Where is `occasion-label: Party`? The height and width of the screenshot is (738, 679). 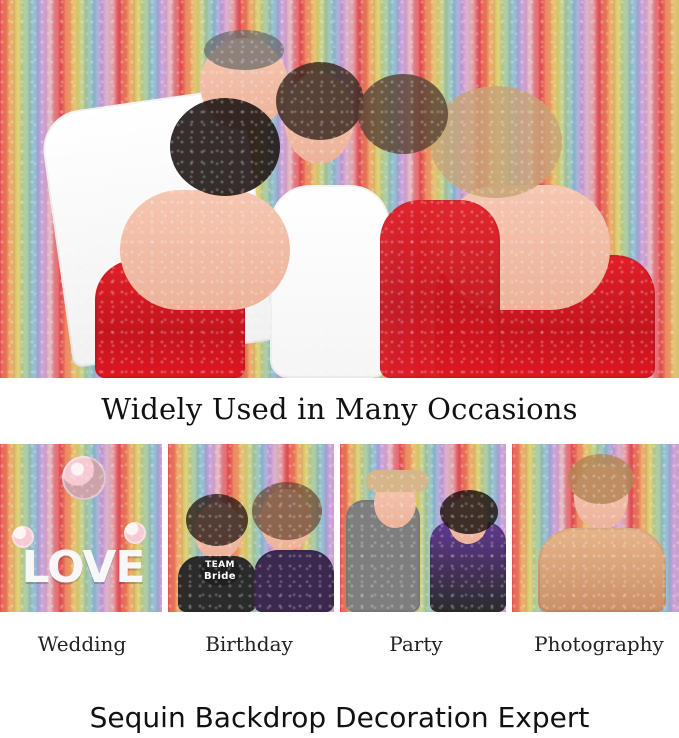
occasion-label: Party is located at coordinates (416, 644).